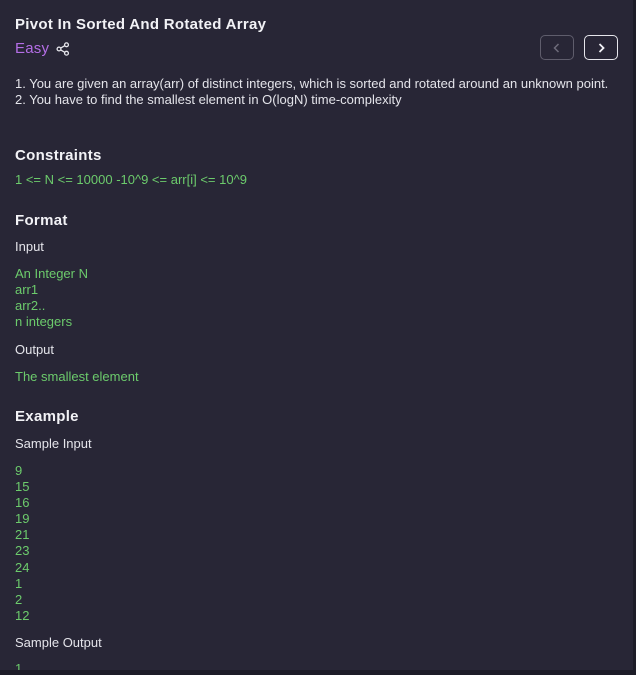  What do you see at coordinates (19, 668) in the screenshot?
I see `sample-output: 1` at bounding box center [19, 668].